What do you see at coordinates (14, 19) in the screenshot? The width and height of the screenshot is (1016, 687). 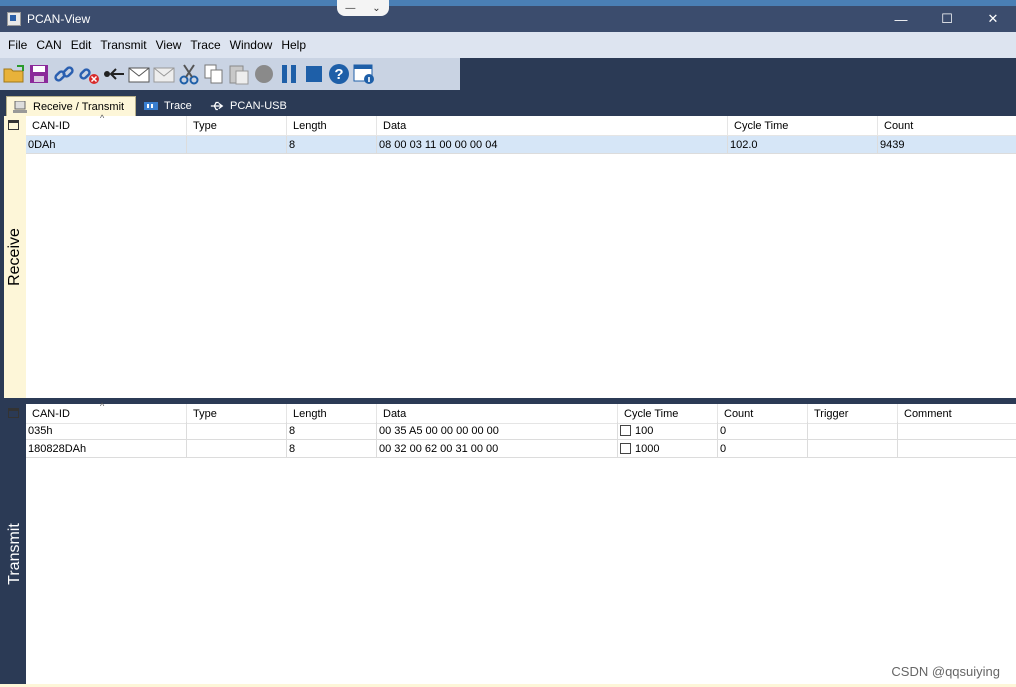 I see `app-icon` at bounding box center [14, 19].